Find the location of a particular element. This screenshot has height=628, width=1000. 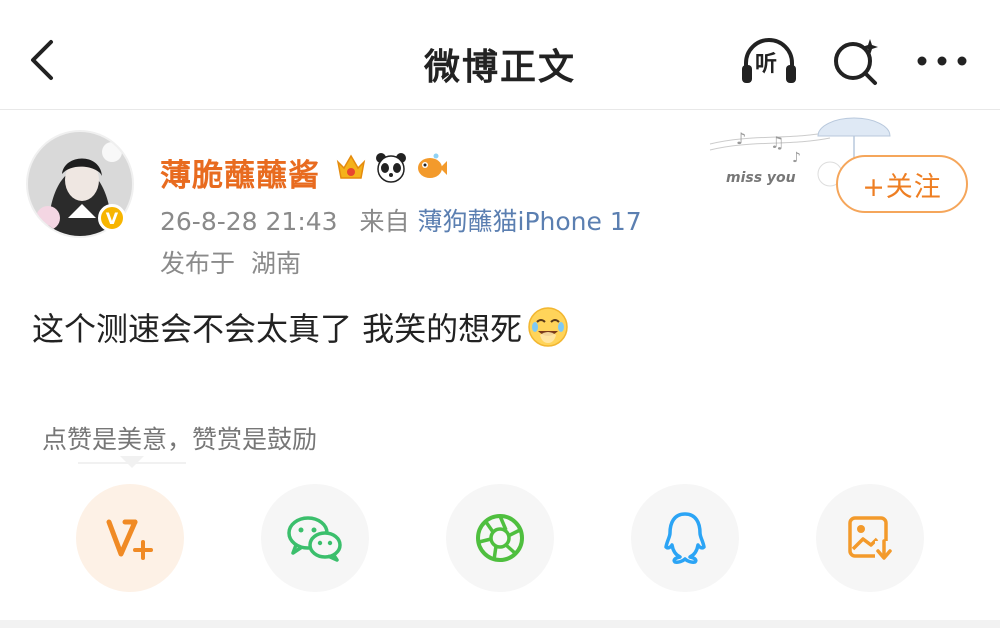

post-content: 这个测速会不会太真了 我笑的想死 is located at coordinates (301, 327).